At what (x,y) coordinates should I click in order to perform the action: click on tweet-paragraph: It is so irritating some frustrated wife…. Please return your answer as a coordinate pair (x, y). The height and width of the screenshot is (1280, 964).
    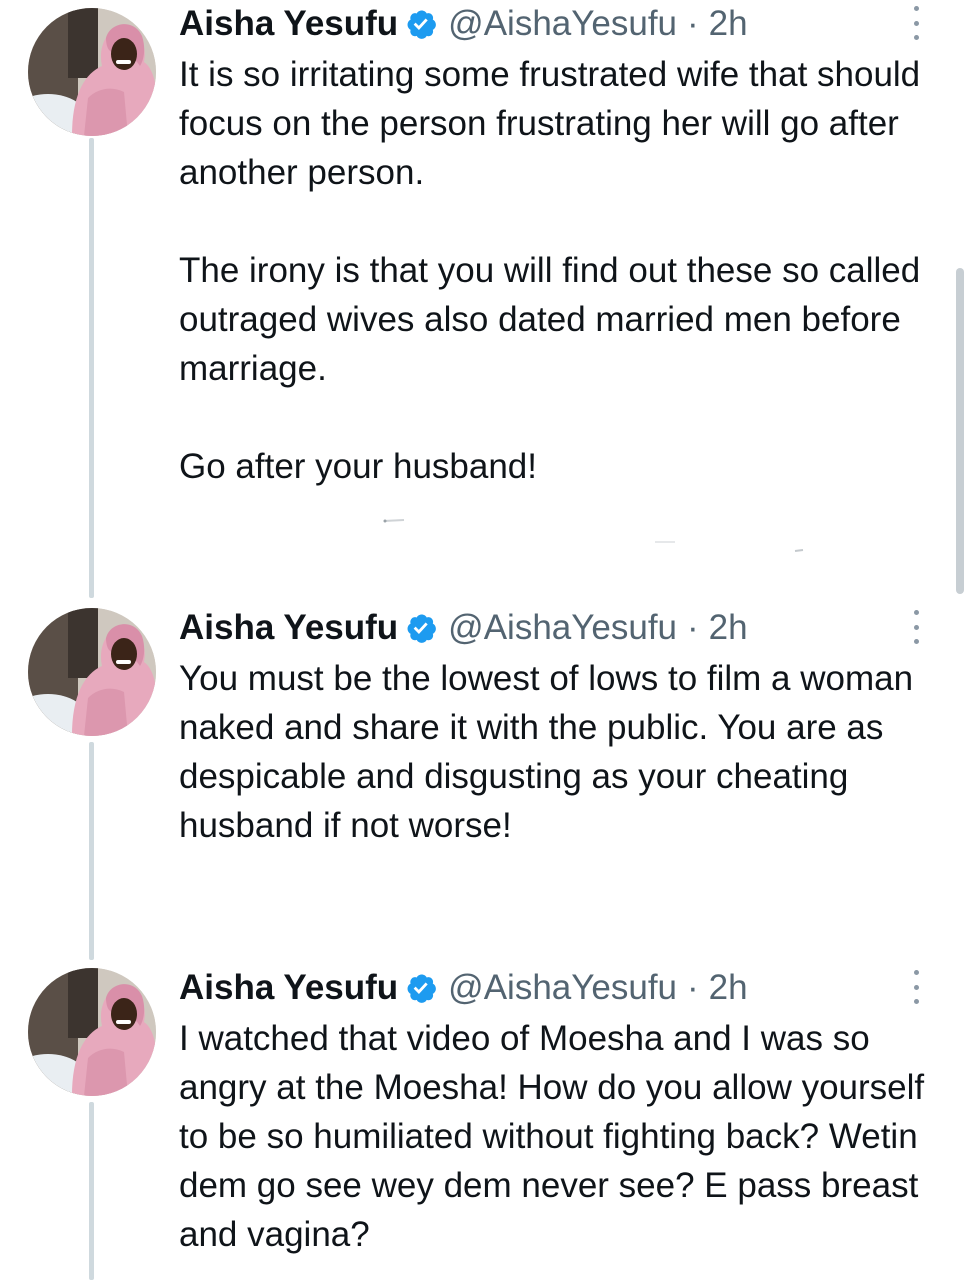
    Looking at the image, I should click on (550, 123).